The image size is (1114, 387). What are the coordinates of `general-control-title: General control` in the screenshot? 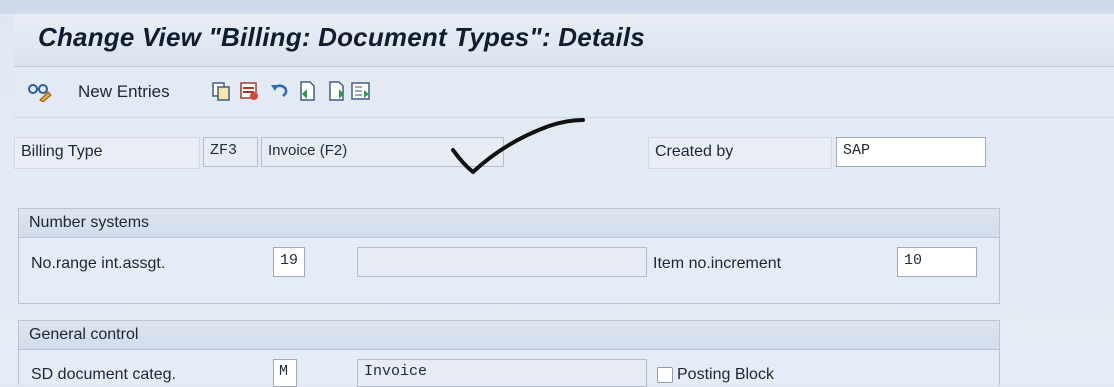 It's located at (84, 334).